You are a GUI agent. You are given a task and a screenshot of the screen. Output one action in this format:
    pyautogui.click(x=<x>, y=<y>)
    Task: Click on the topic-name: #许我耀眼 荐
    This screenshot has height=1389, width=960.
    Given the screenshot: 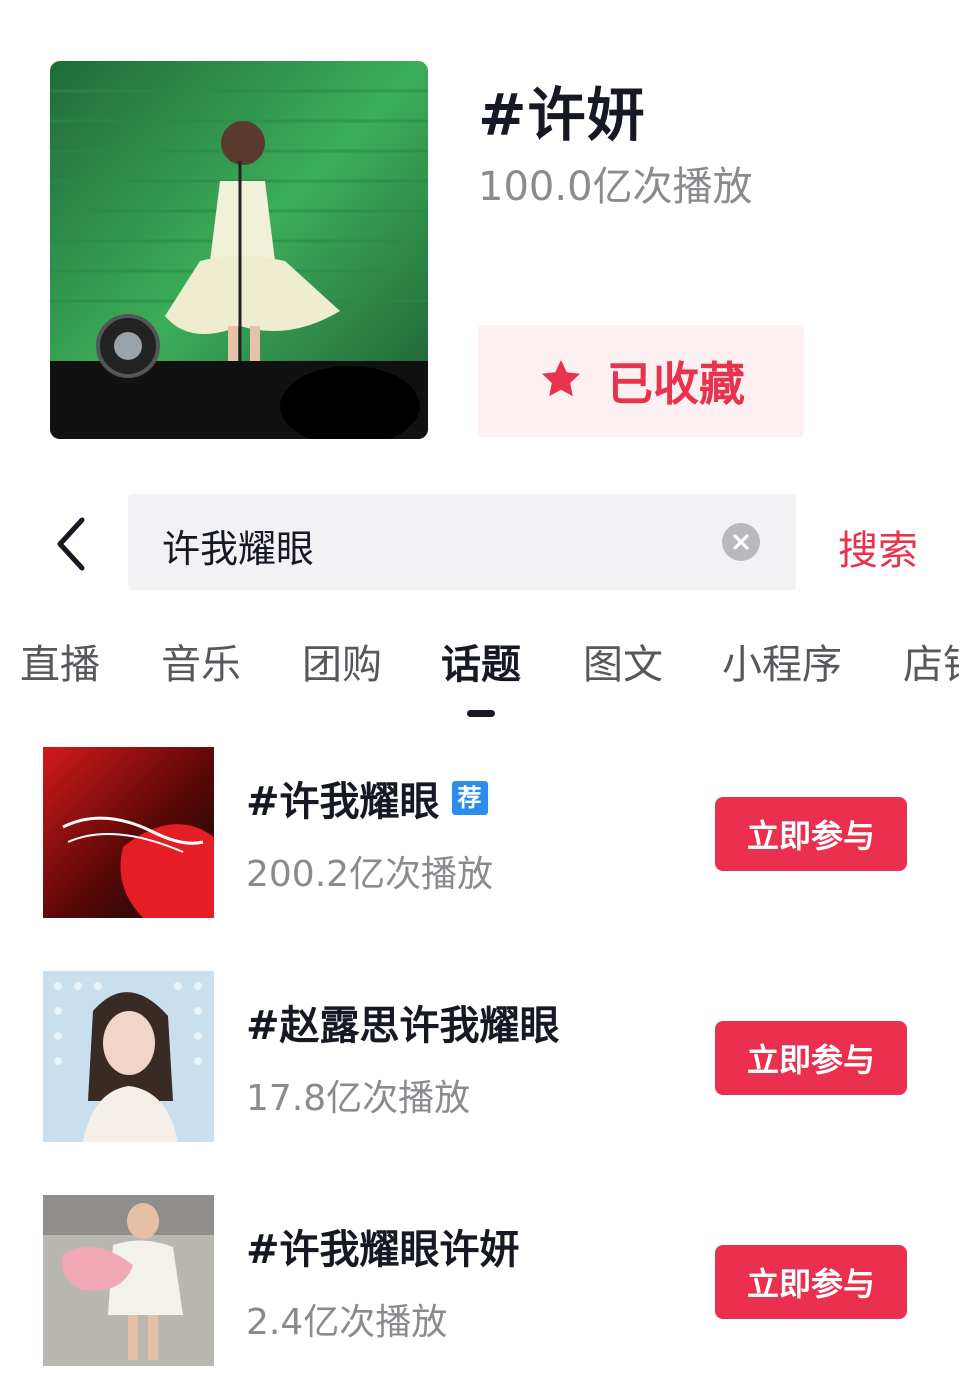 What is the action you would take?
    pyautogui.click(x=367, y=798)
    